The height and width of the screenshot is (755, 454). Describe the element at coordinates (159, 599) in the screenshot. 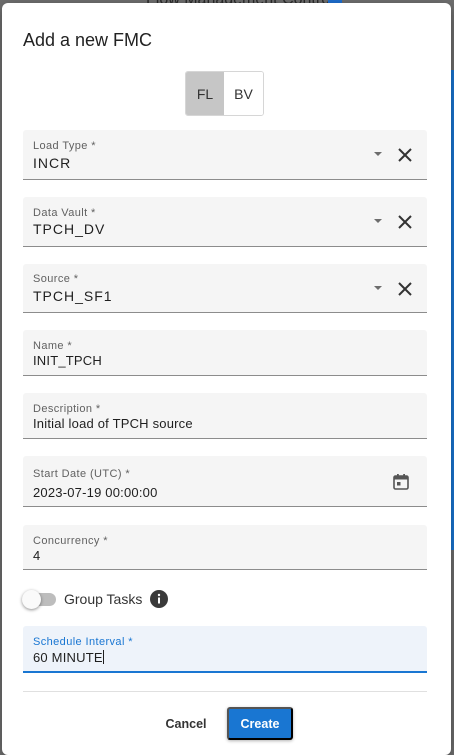

I see `info-icon` at that location.